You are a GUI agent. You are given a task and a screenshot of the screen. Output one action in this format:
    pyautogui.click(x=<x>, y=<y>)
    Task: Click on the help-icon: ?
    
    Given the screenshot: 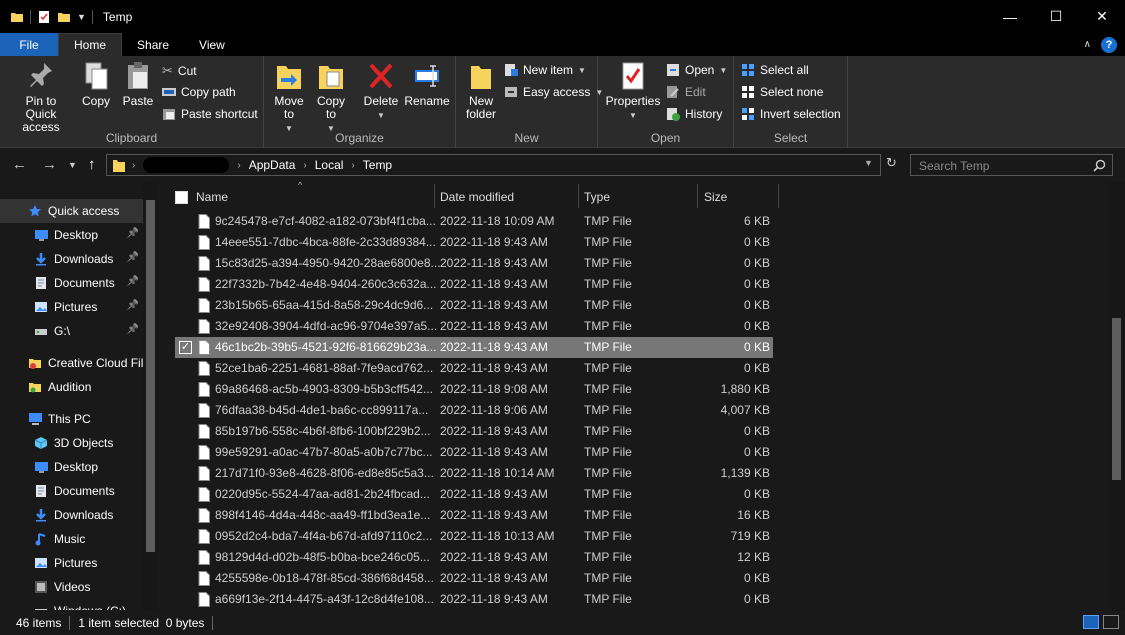 What is the action you would take?
    pyautogui.click(x=1109, y=44)
    